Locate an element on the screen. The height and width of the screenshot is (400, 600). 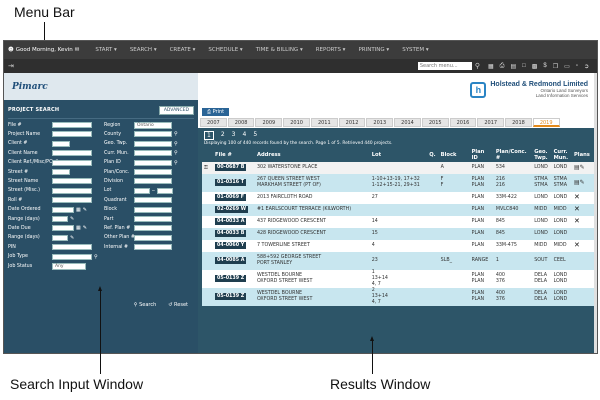
page-link-1: 1 is located at coordinates (209, 135).